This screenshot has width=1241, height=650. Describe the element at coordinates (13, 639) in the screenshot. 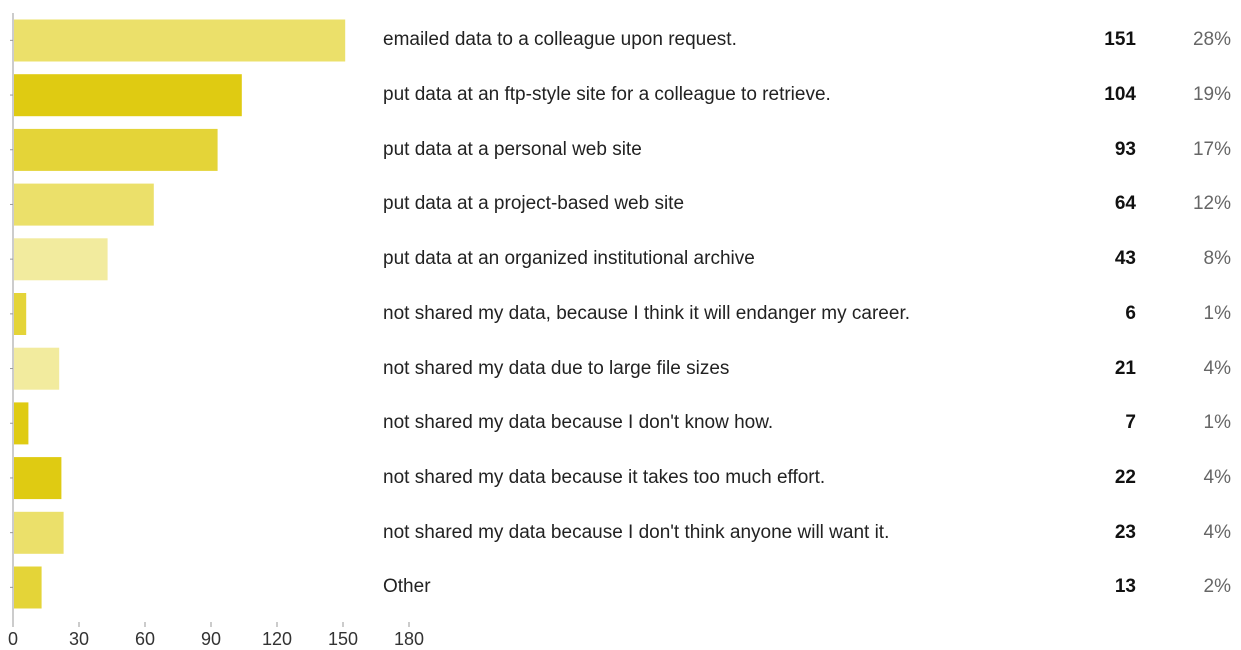

I see `x-tick-label: 0` at that location.